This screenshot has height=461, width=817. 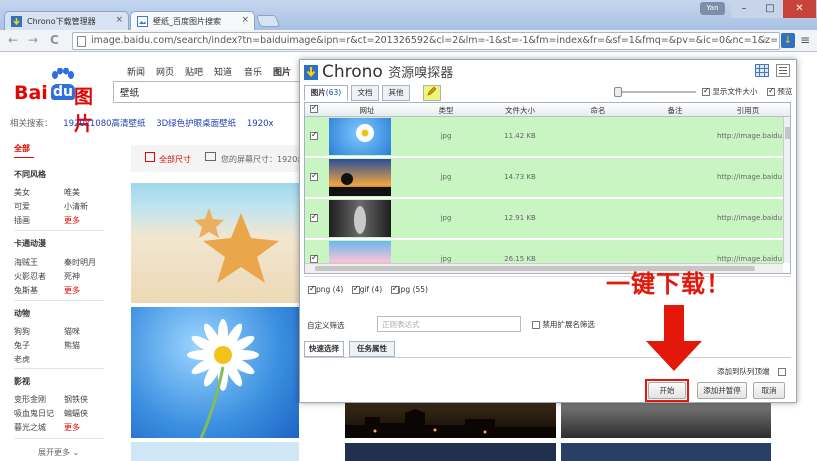 What do you see at coordinates (196, 124) in the screenshot?
I see `related-link: 3D绿色护眼桌面壁纸` at bounding box center [196, 124].